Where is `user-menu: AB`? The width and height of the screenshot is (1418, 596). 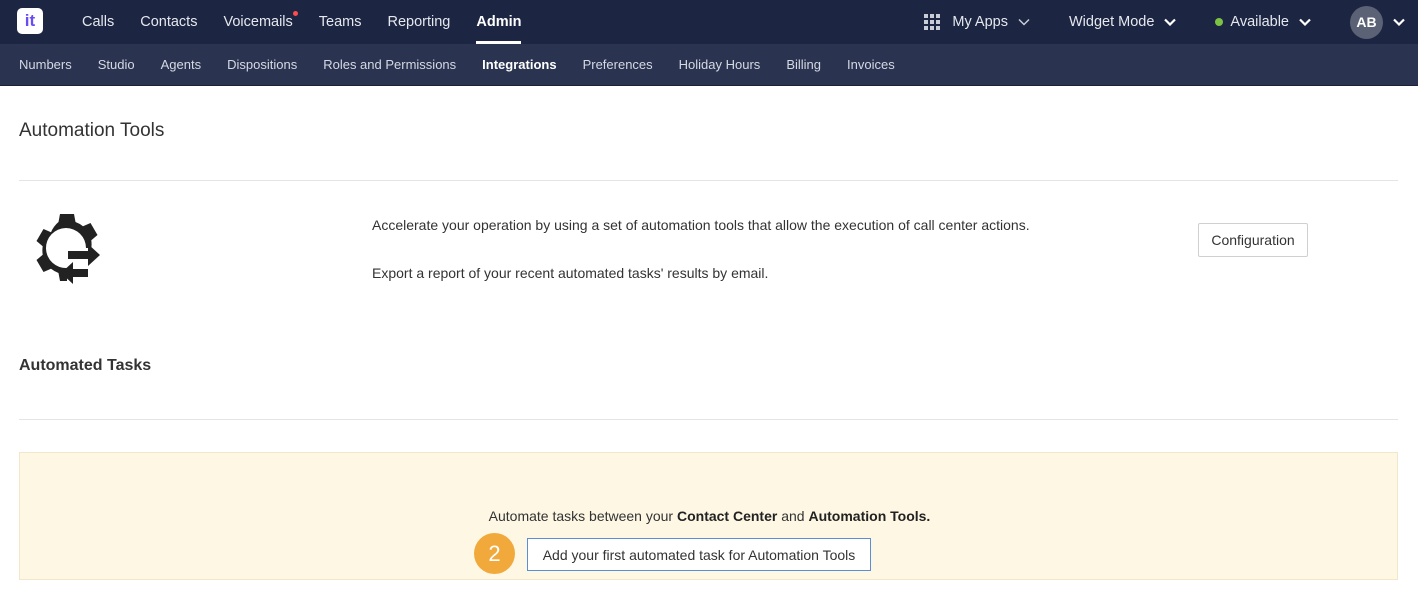 user-menu: AB is located at coordinates (1378, 22).